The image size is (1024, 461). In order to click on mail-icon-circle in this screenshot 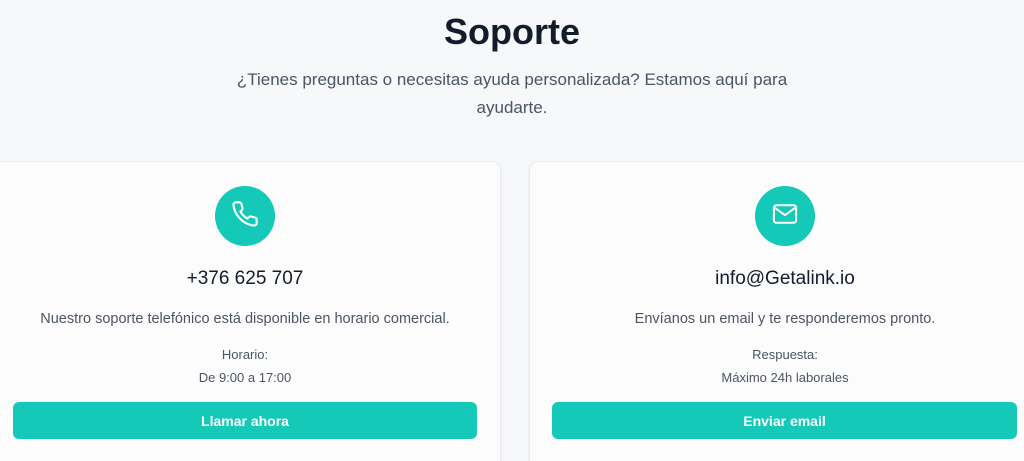, I will do `click(785, 216)`.